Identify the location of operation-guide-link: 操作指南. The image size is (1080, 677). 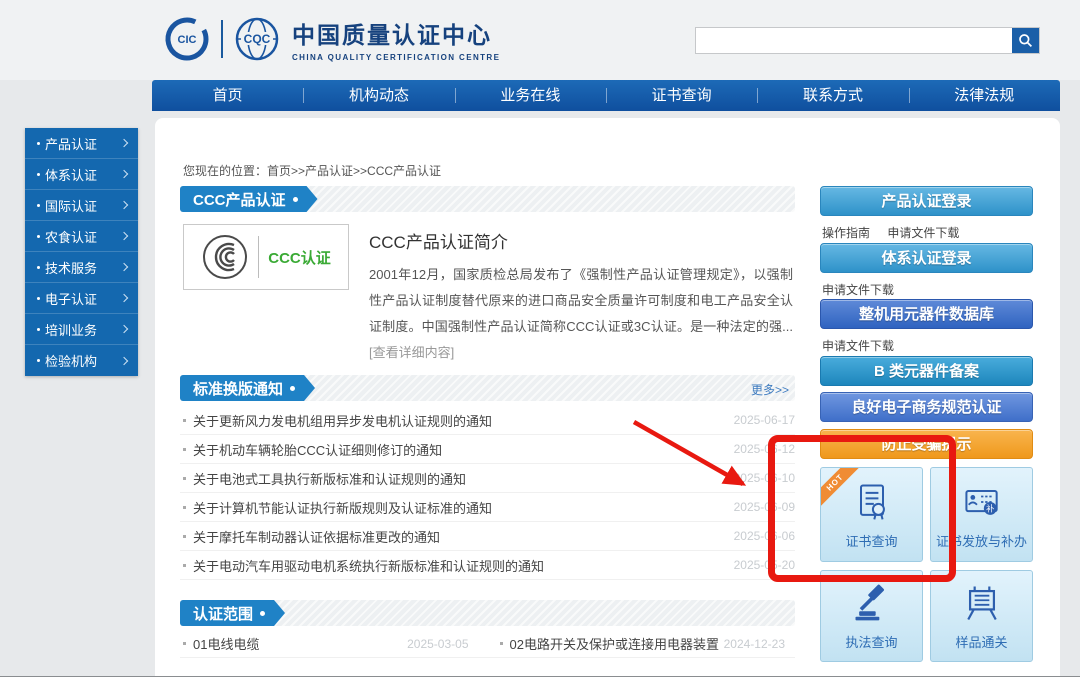
(846, 233).